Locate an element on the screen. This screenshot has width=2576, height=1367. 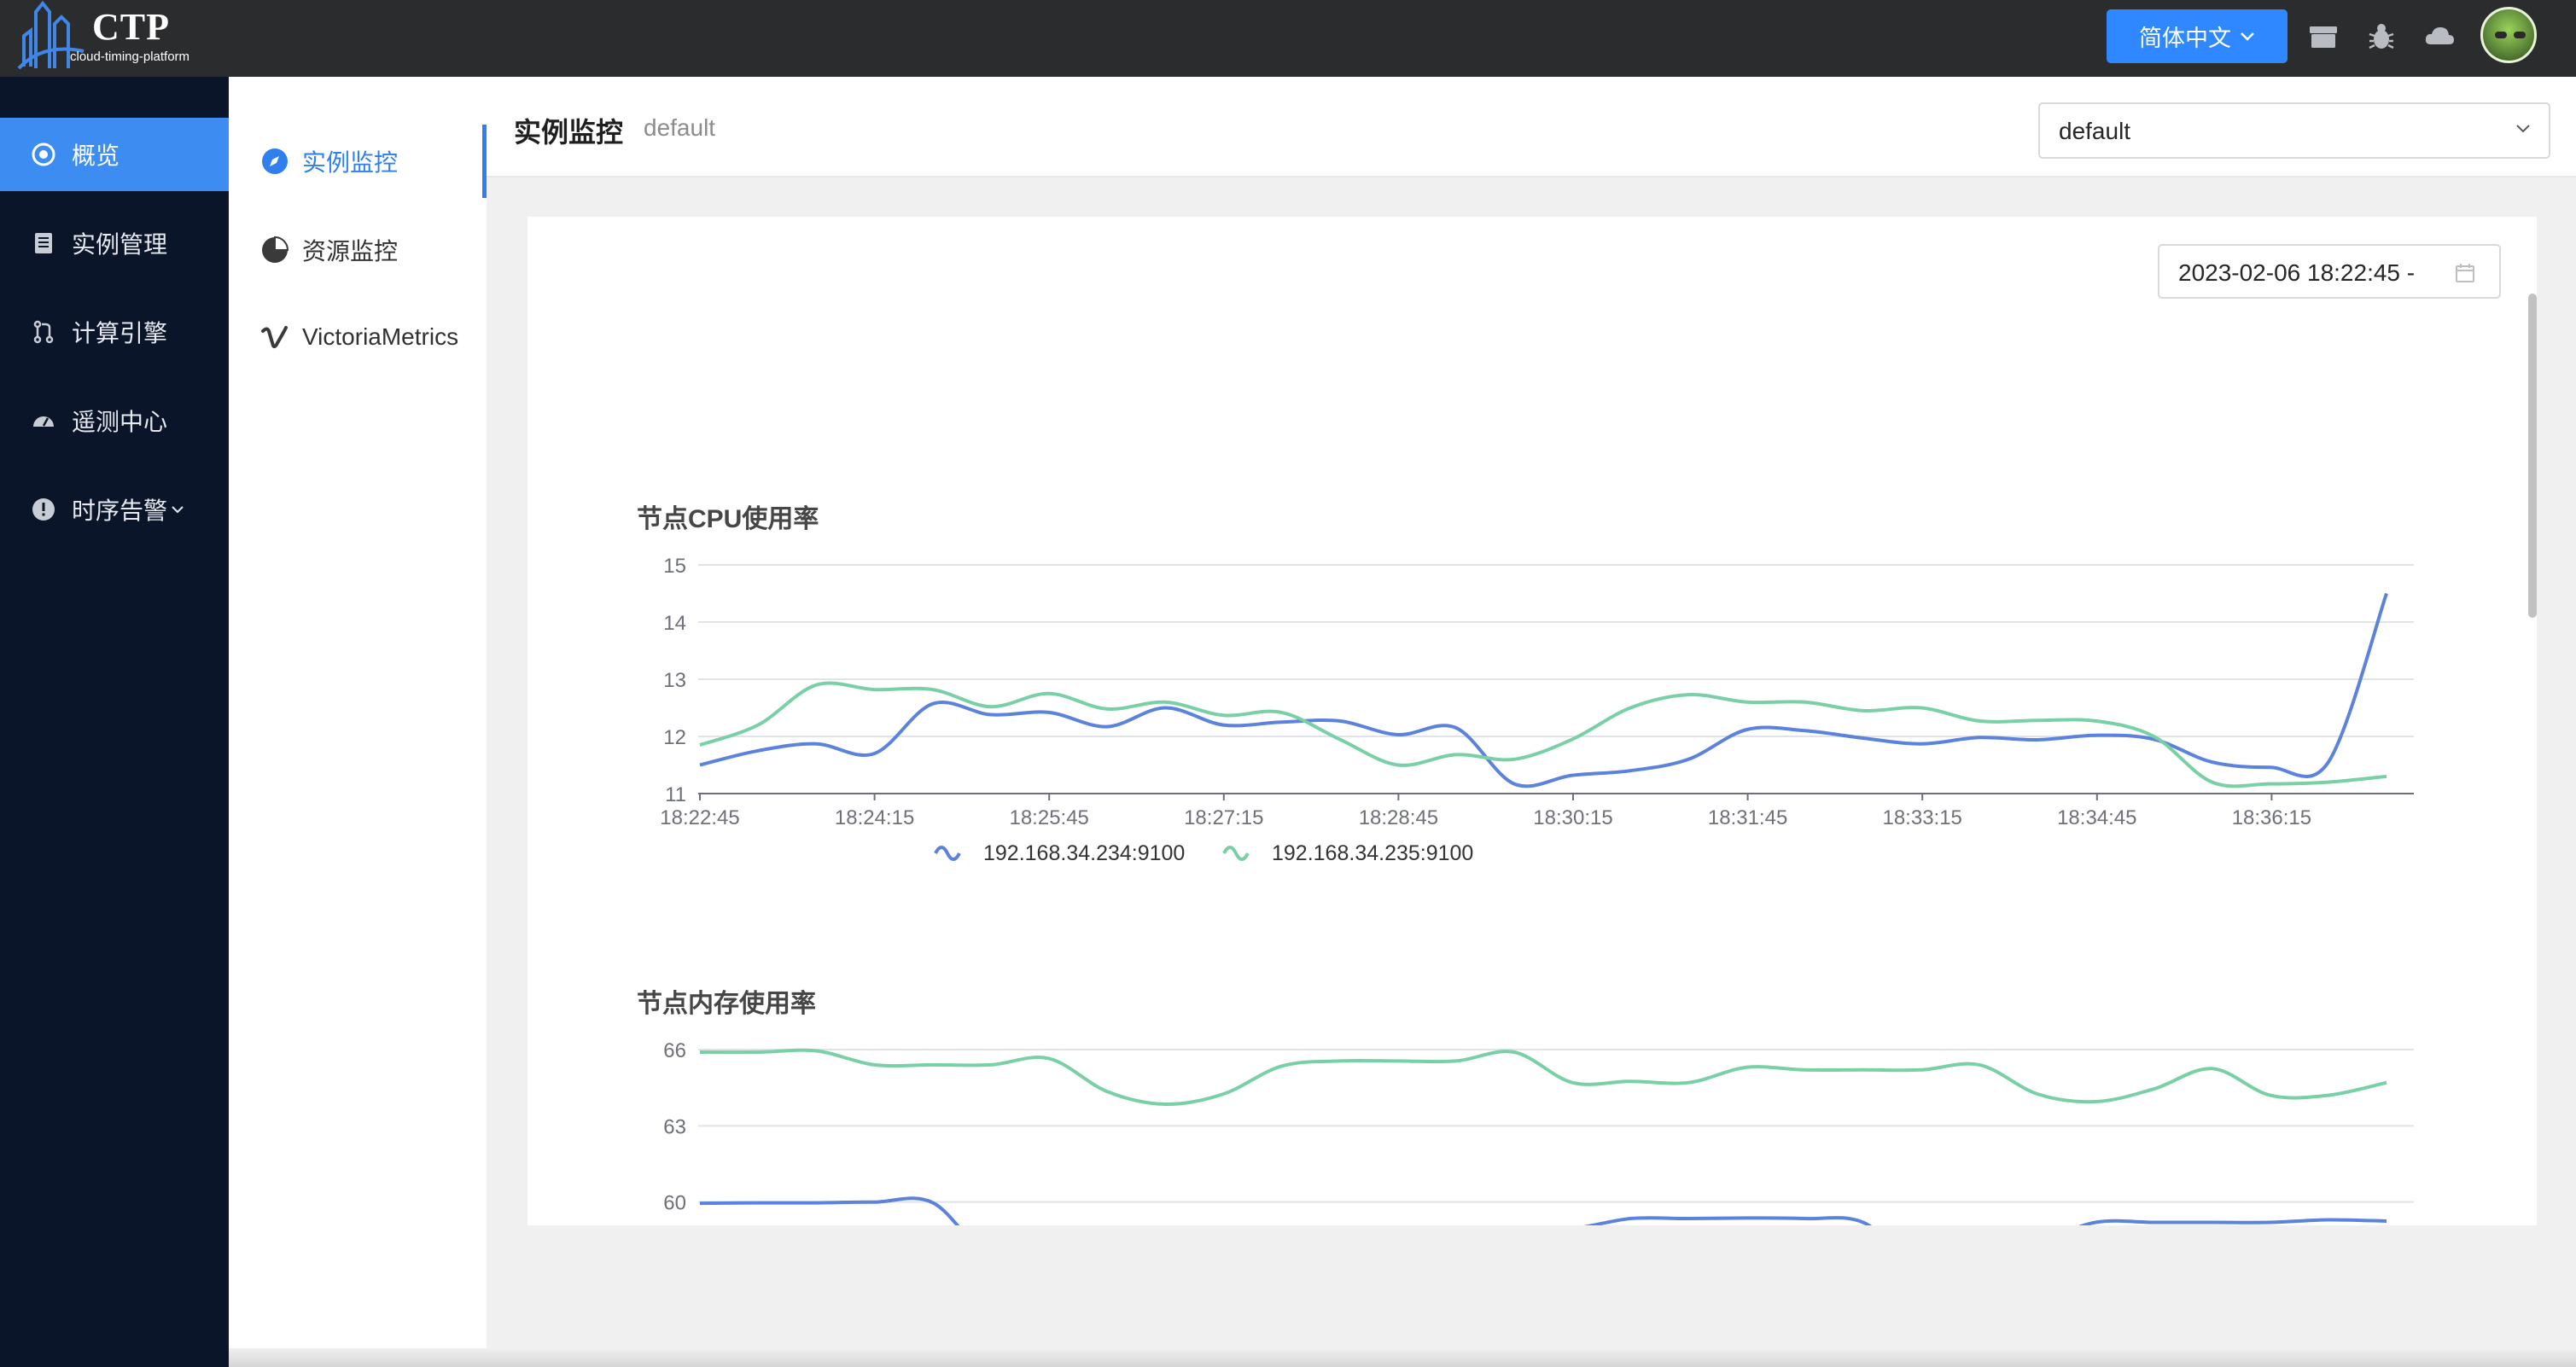
y-tick-label: 15 is located at coordinates (674, 566).